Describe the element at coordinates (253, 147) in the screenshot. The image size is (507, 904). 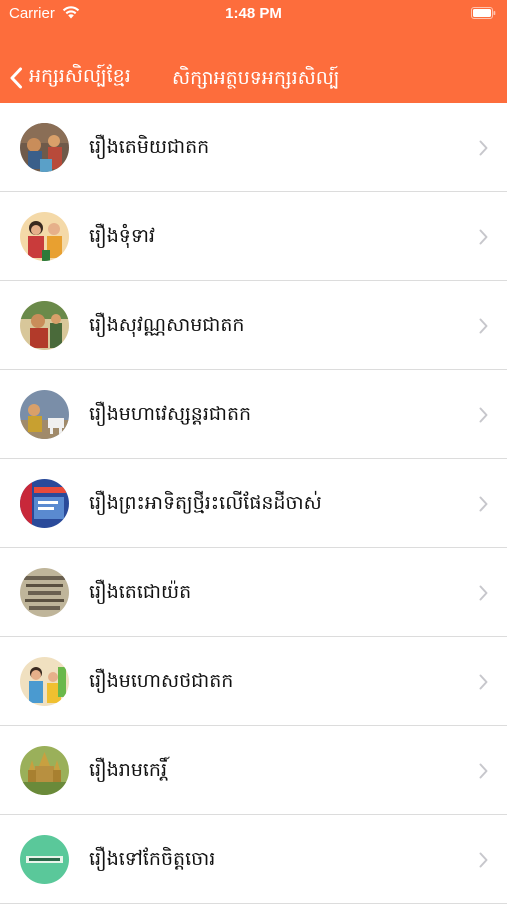
I see `list-item: រឿងតេមិយជាតក` at that location.